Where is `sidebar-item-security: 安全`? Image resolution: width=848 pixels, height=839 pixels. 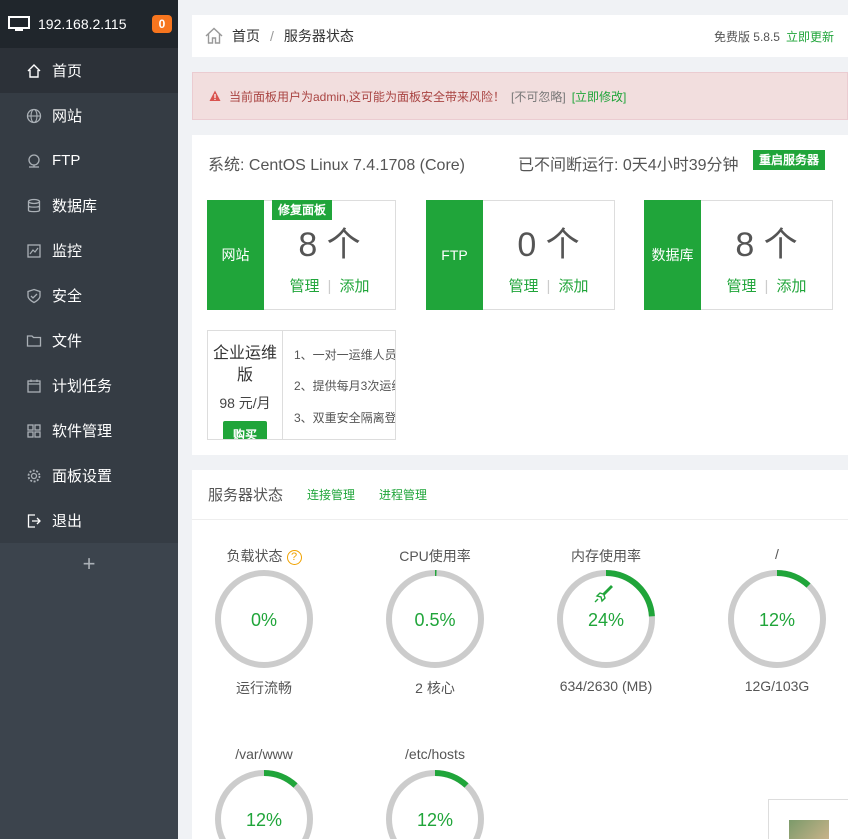 sidebar-item-security: 安全 is located at coordinates (89, 295).